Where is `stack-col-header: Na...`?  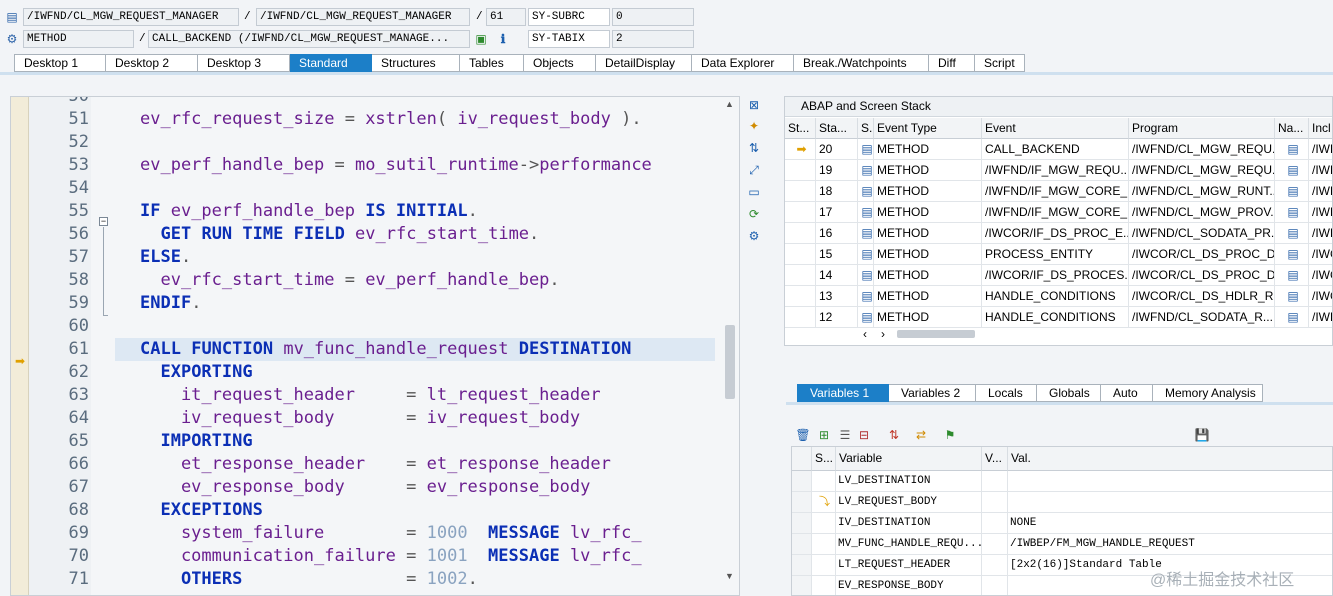 stack-col-header: Na... is located at coordinates (1292, 128).